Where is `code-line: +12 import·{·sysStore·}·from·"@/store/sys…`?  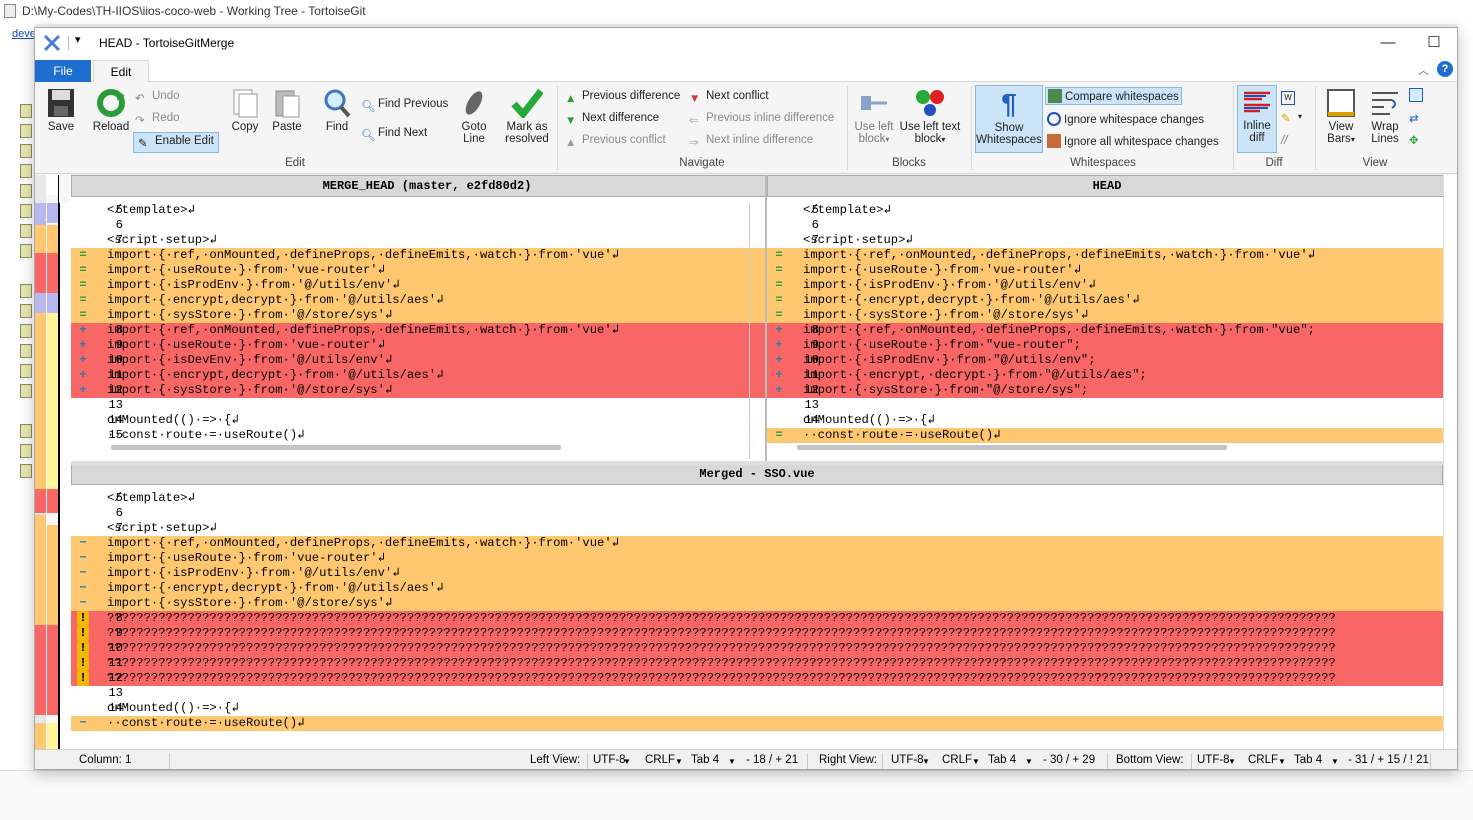 code-line: +12 import·{·sysStore·}·from·"@/store/sys… is located at coordinates (1107, 390).